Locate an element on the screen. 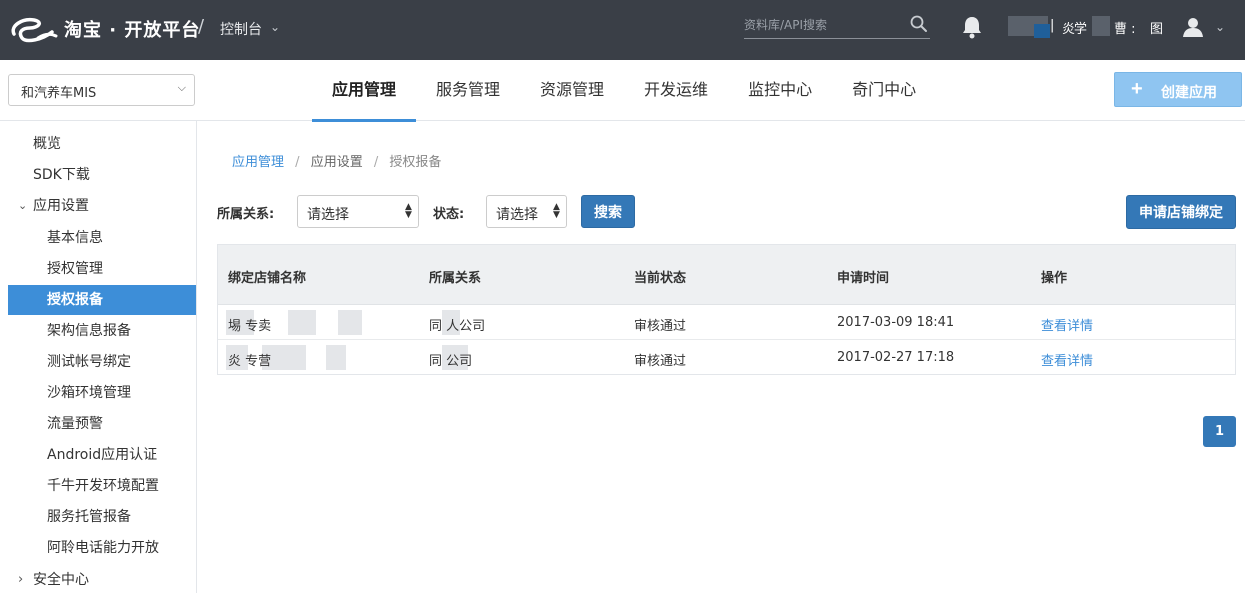 Image resolution: width=1245 pixels, height=595 pixels. cell-relation: 同 公司 is located at coordinates (451, 361).